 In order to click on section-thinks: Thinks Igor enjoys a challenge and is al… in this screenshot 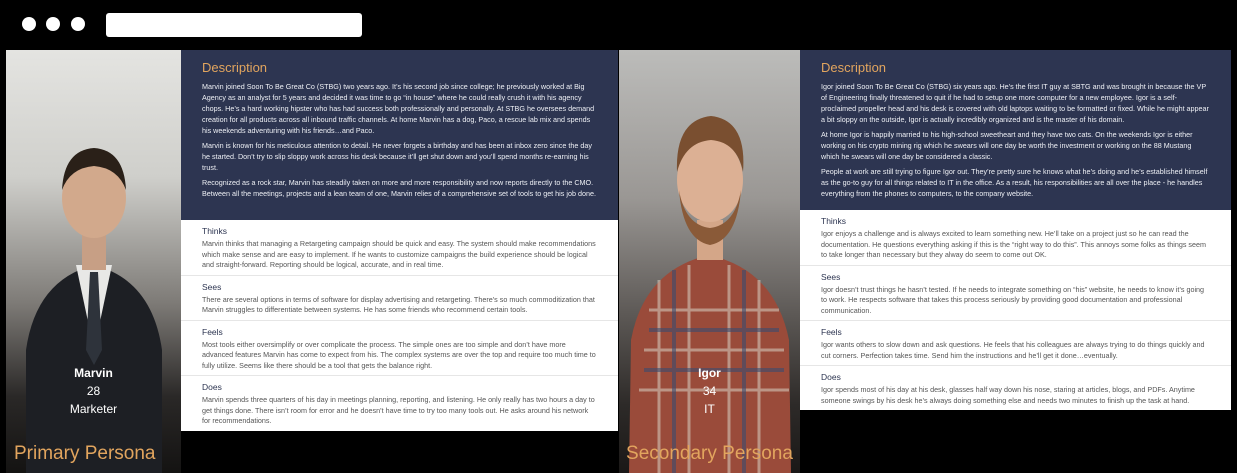, I will do `click(1015, 238)`.